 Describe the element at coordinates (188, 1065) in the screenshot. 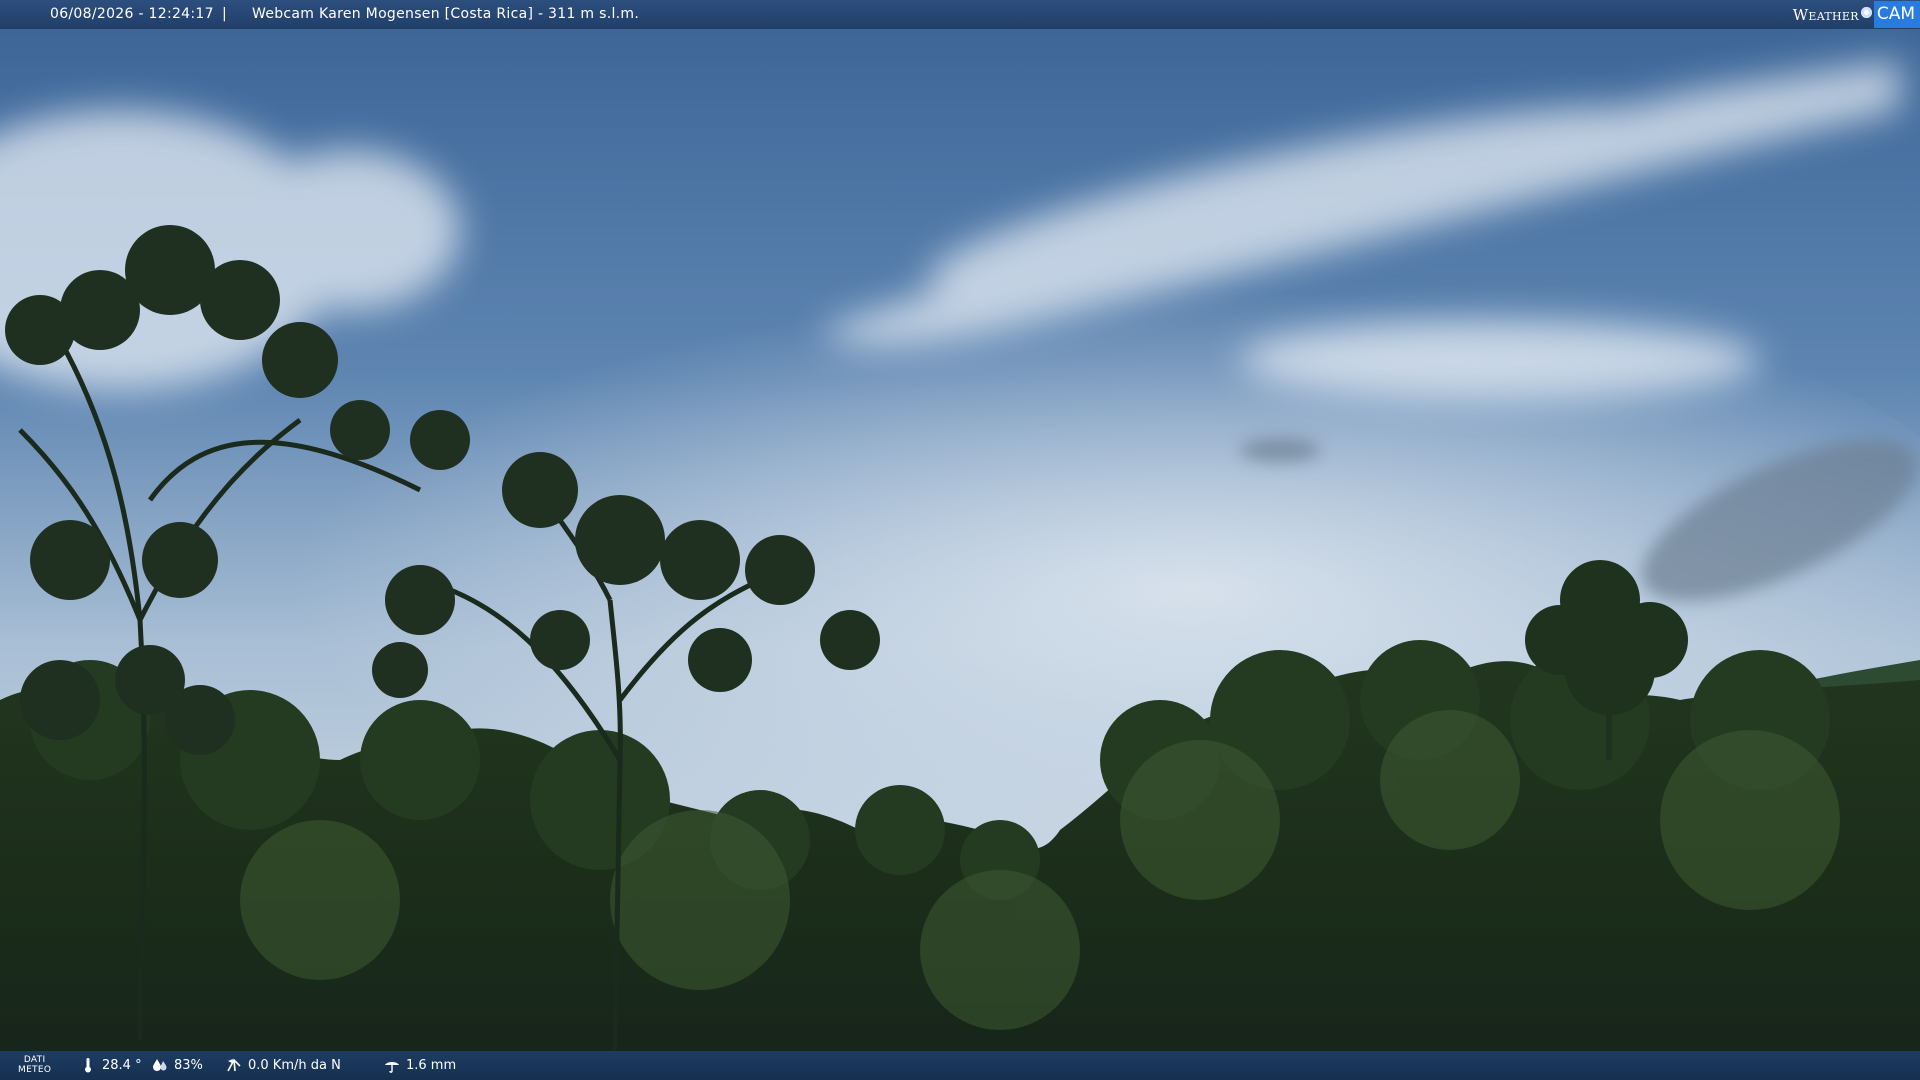

I see `humidity-value: 83%` at that location.